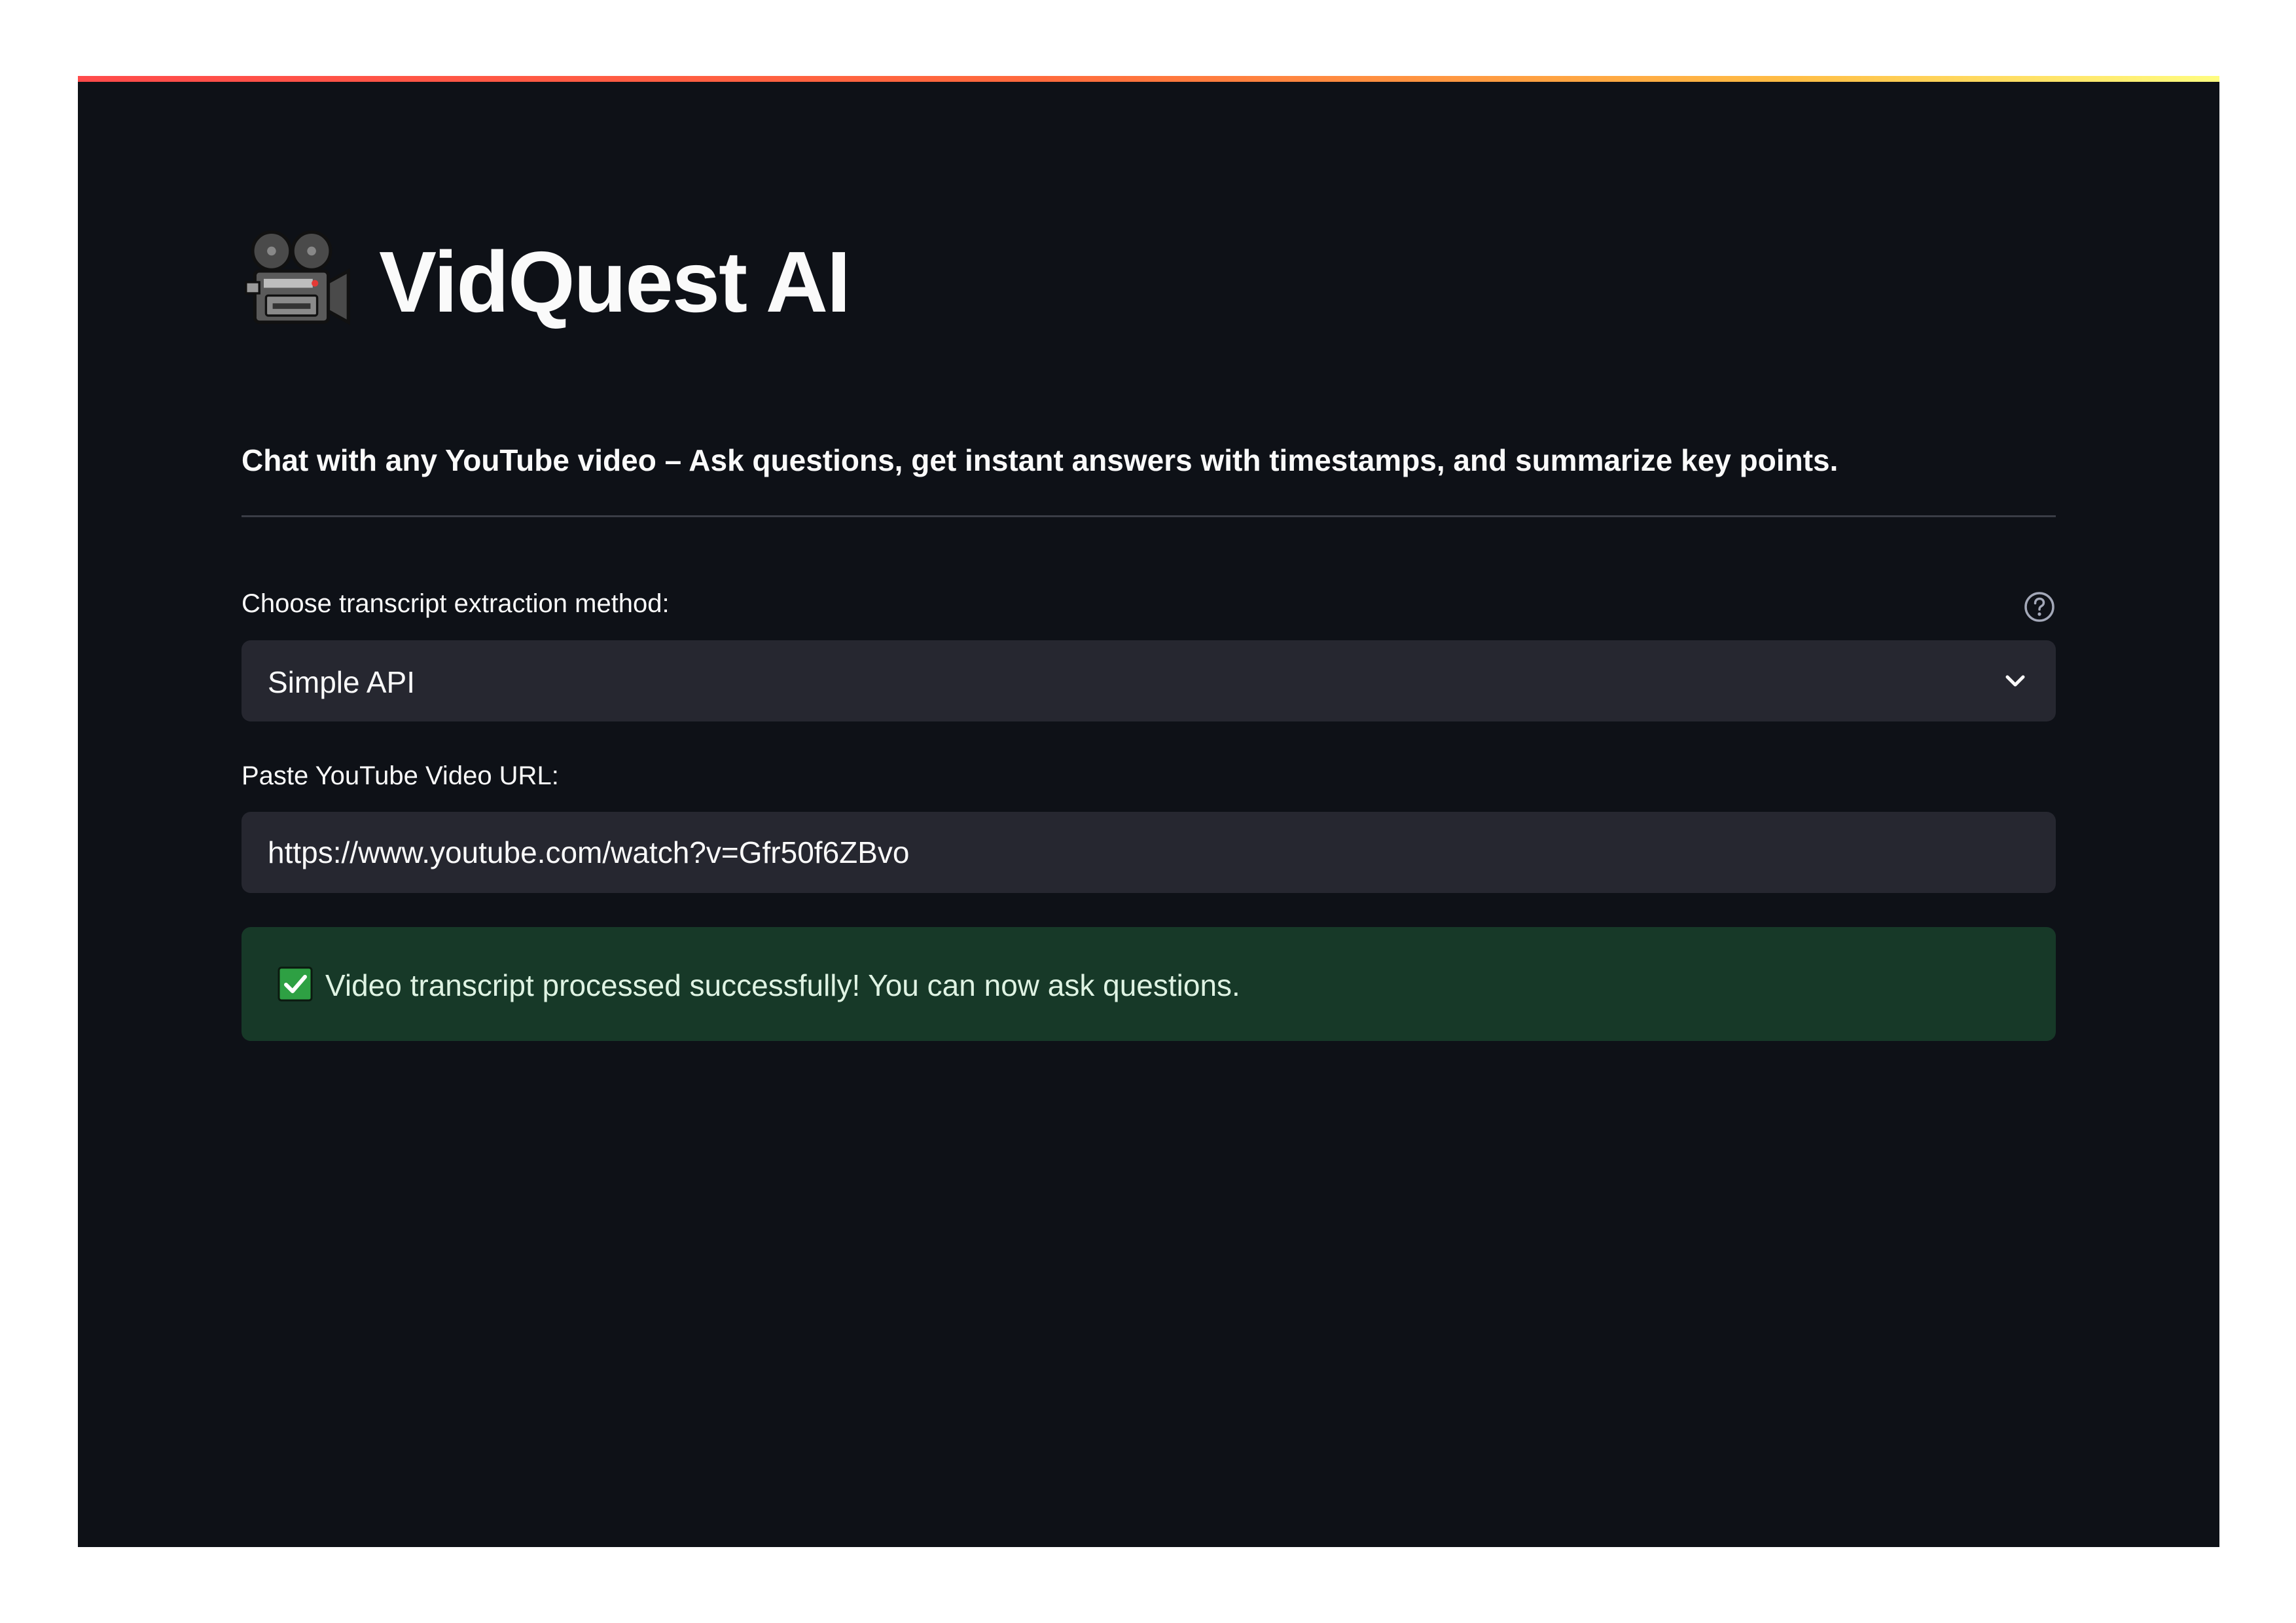 Image resolution: width=2296 pixels, height=1623 pixels. What do you see at coordinates (1149, 680) in the screenshot?
I see `method-select: Simple API` at bounding box center [1149, 680].